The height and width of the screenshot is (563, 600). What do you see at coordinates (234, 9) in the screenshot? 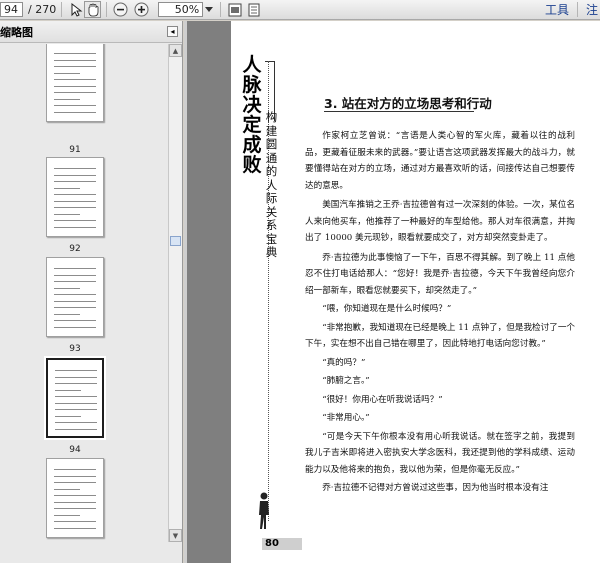
I see `fit-width-icon` at bounding box center [234, 9].